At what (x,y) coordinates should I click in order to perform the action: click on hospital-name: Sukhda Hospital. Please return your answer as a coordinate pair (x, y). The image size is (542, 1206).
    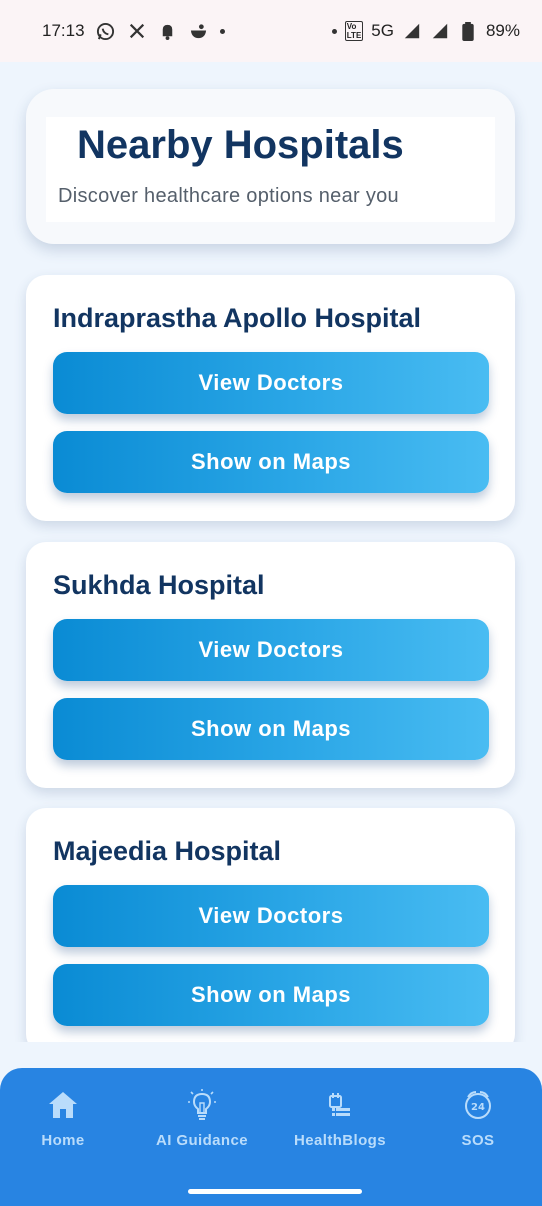
    Looking at the image, I should click on (159, 585).